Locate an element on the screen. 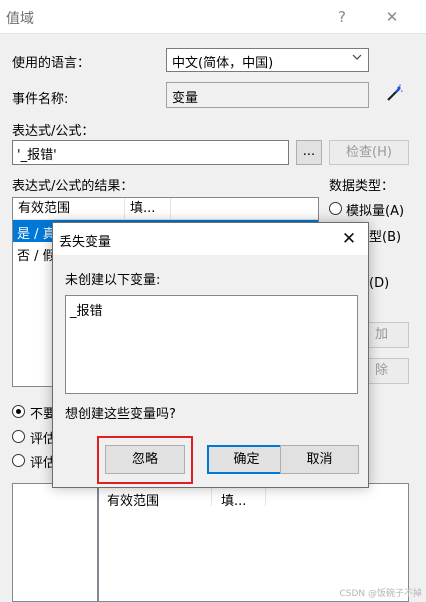 Image resolution: width=426 pixels, height=602 pixels. magic-wand-icon is located at coordinates (394, 94).